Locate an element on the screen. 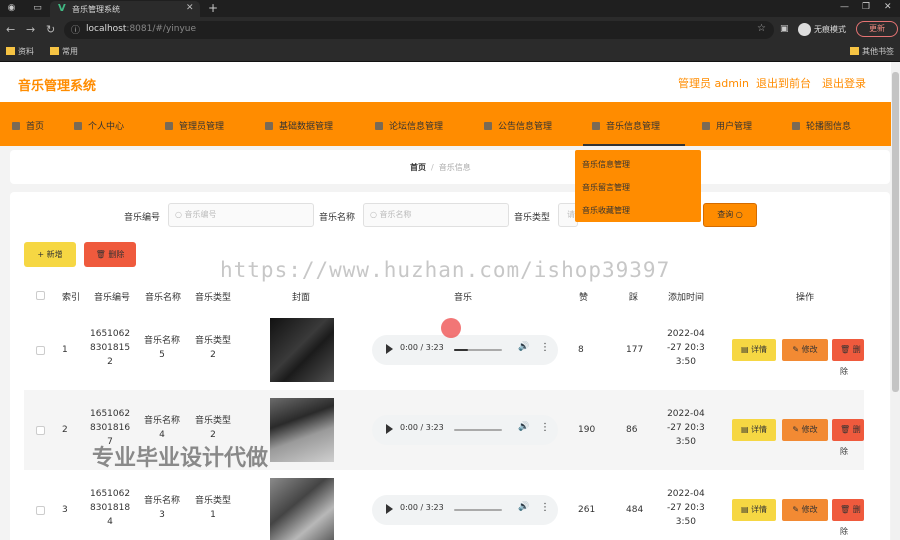  col-likes: 赞 is located at coordinates (584, 298).